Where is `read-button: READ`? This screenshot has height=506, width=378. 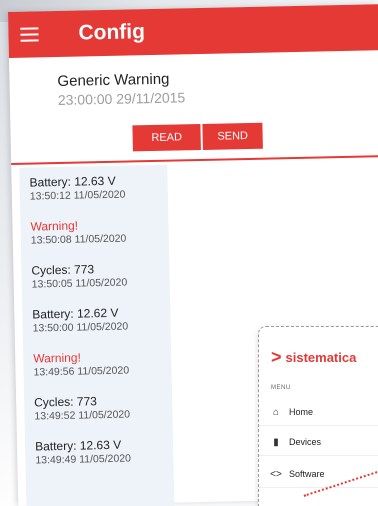
read-button: READ is located at coordinates (166, 137).